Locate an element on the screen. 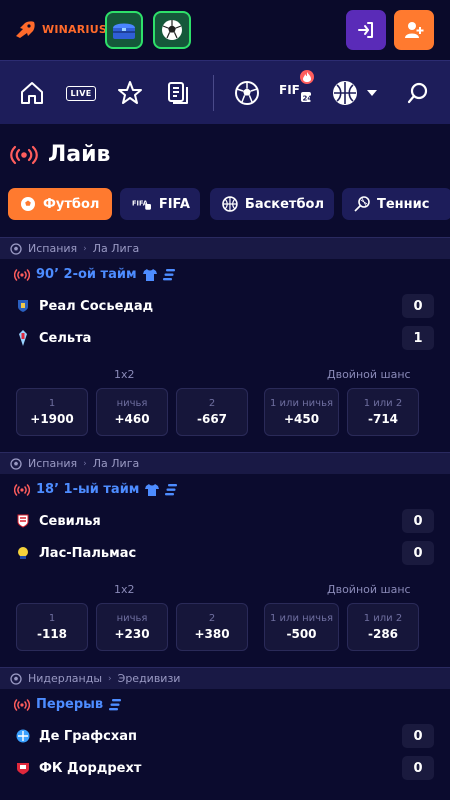  tab-label: Футбол is located at coordinates (71, 204).